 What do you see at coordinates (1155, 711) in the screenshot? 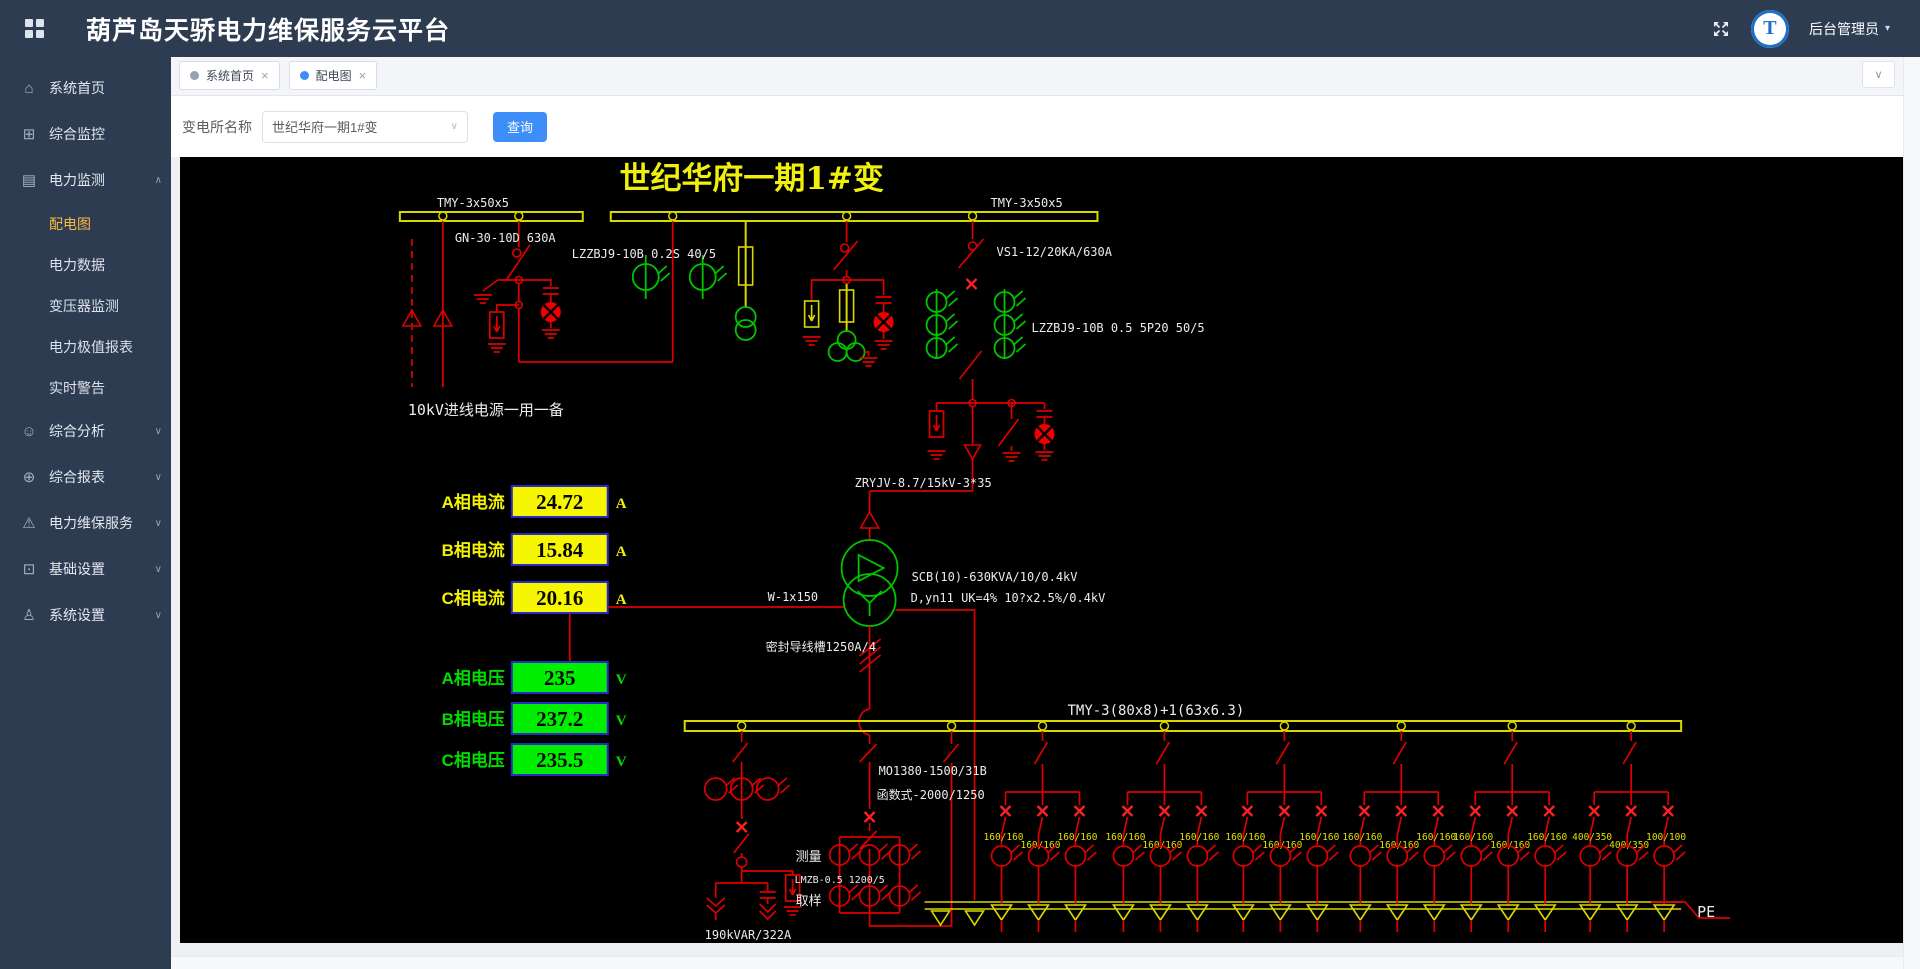
I see `lv-busbar-label: TMY-3(80x8)+1(63x6.3)` at bounding box center [1155, 711].